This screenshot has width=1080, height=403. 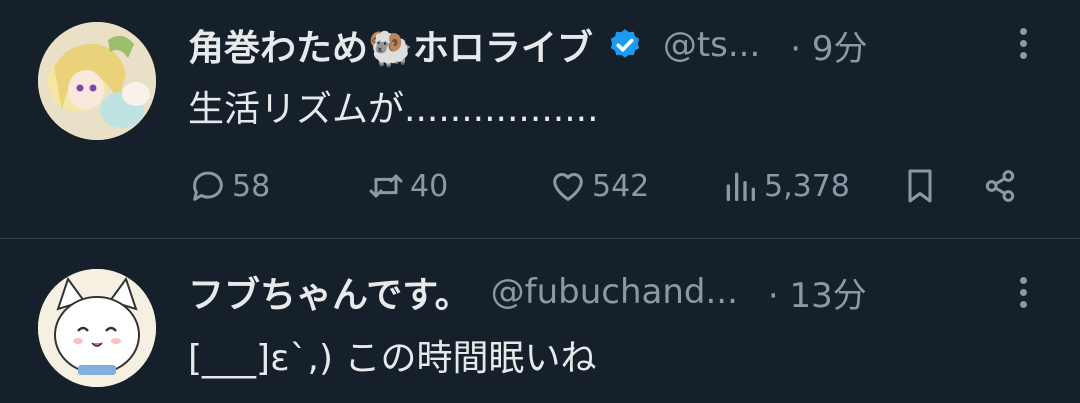 I want to click on bookmark-icon, so click(x=920, y=186).